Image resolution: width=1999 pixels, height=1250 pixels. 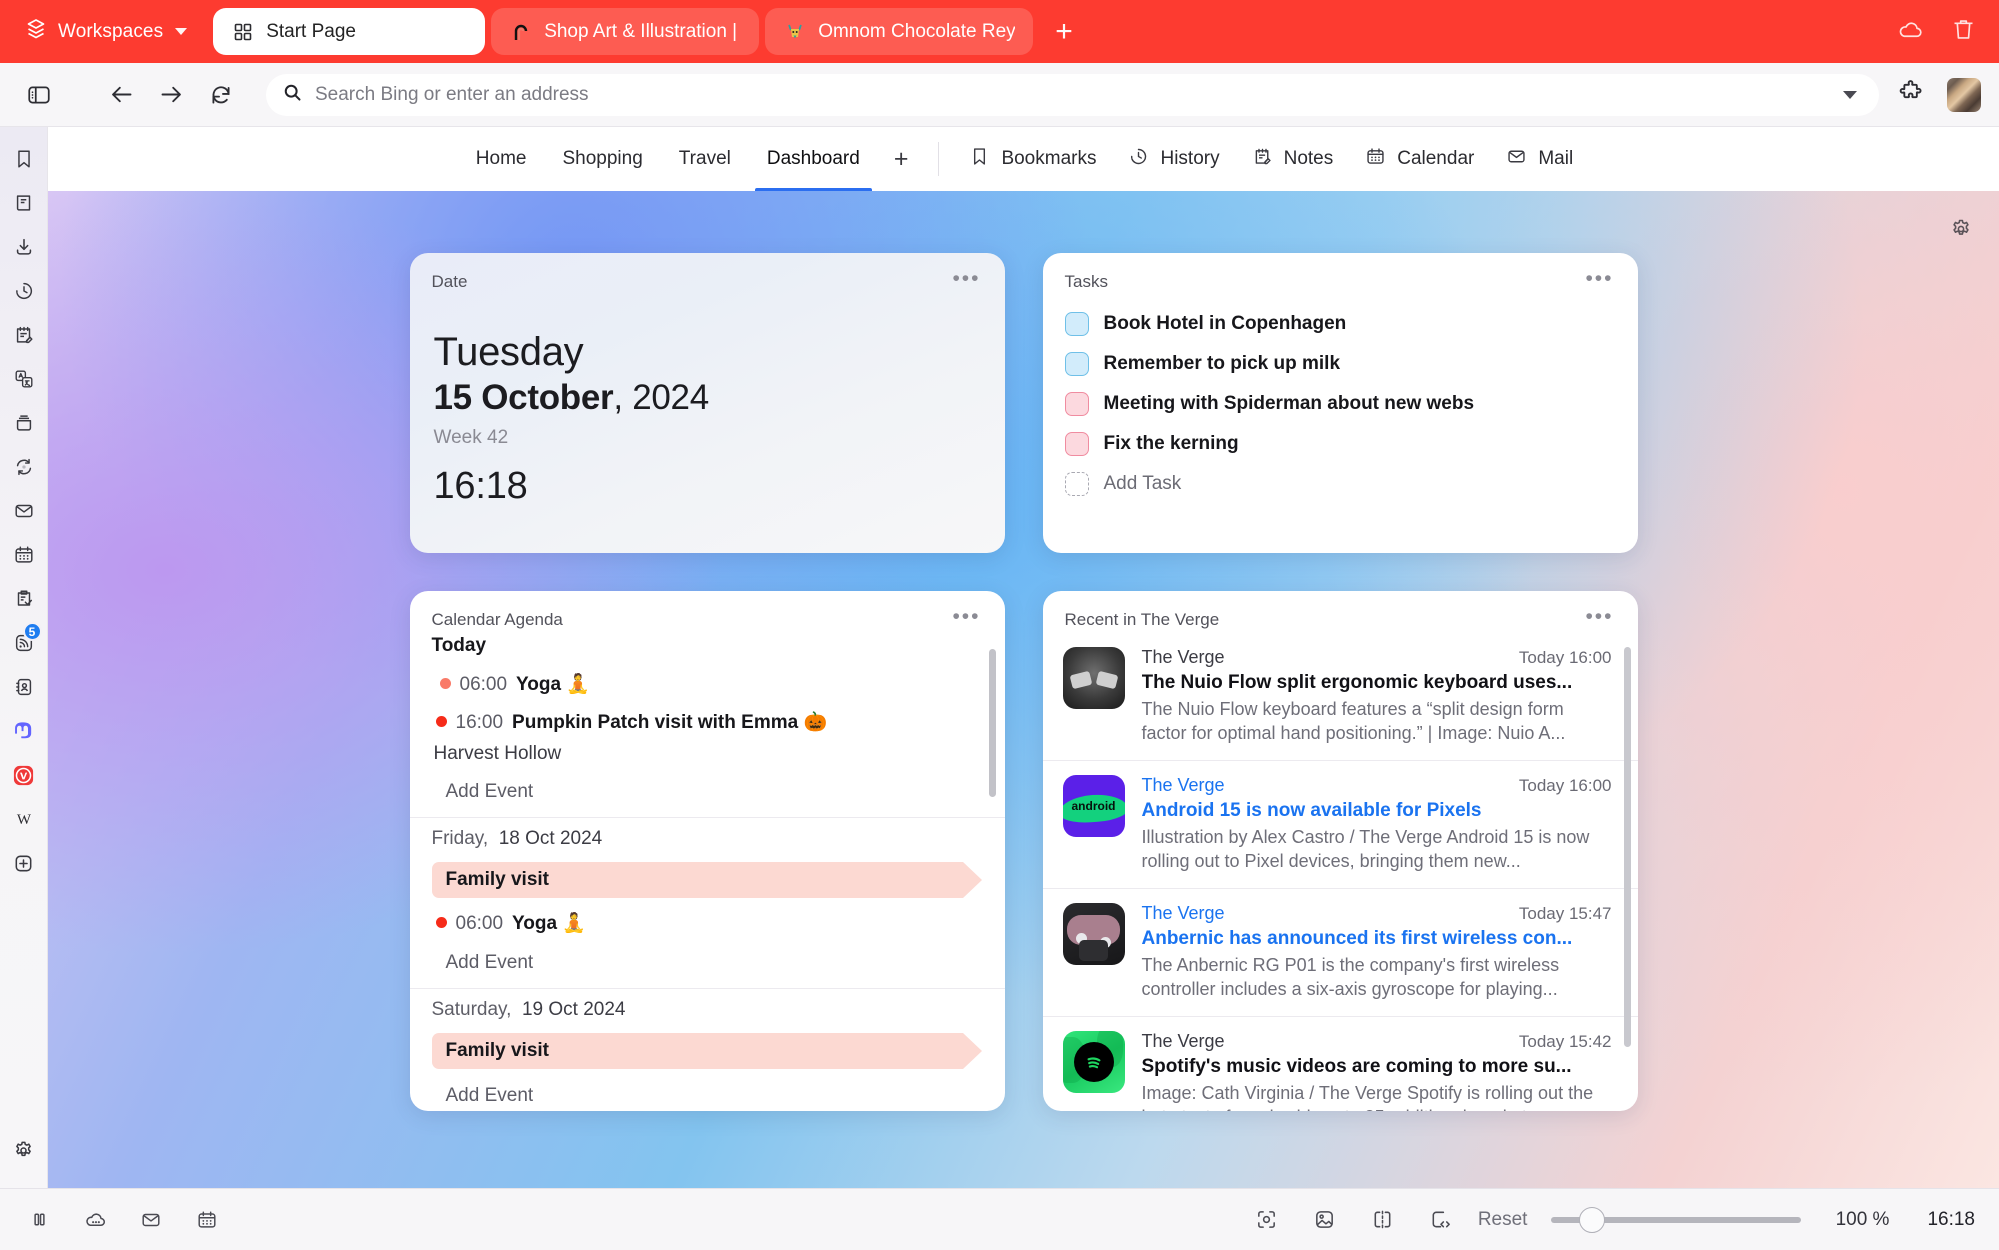 What do you see at coordinates (349, 31) in the screenshot?
I see `tab-start-page: Start Page` at bounding box center [349, 31].